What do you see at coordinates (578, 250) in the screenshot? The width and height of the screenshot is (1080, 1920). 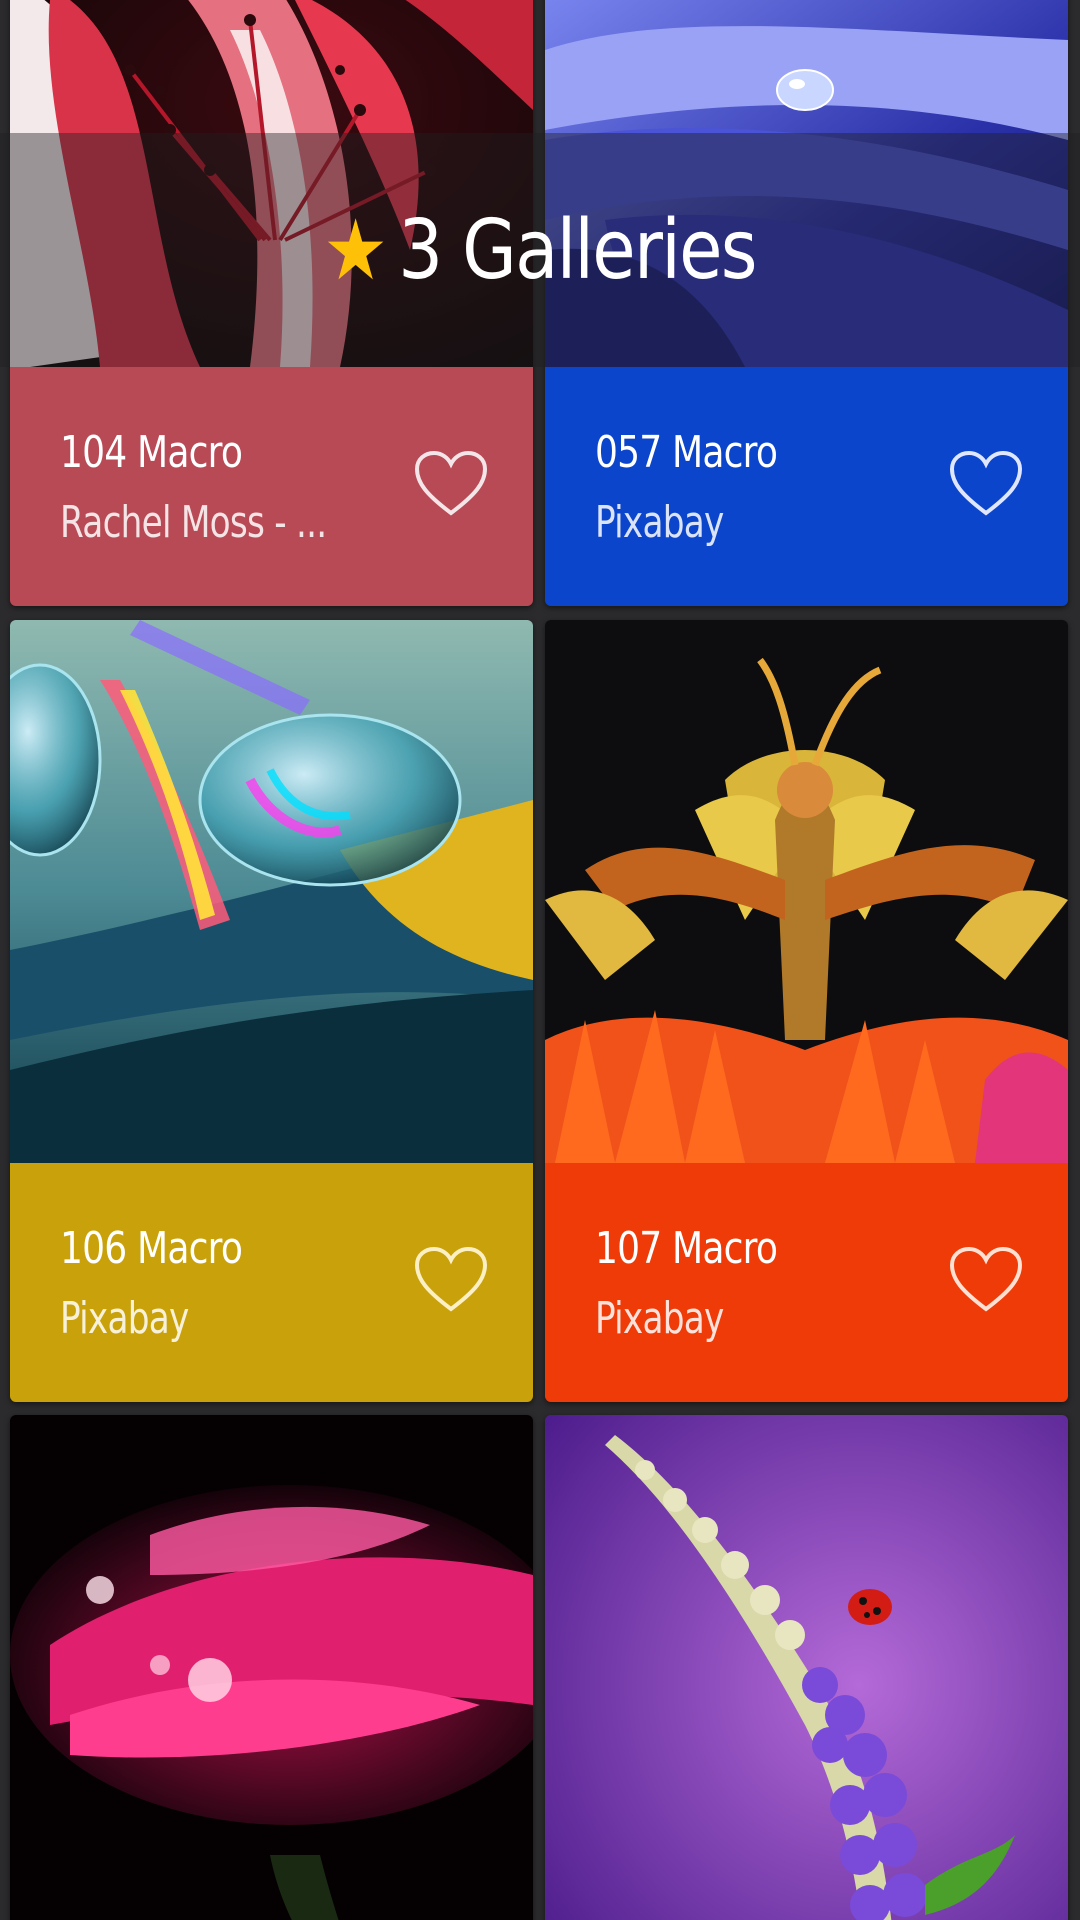 I see `page-title-text: 3 Galleries` at bounding box center [578, 250].